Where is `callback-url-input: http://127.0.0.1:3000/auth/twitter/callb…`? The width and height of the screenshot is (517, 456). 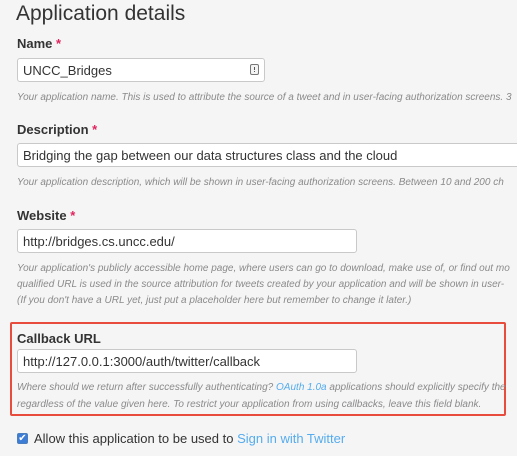
callback-url-input: http://127.0.0.1:3000/auth/twitter/callb… is located at coordinates (187, 361).